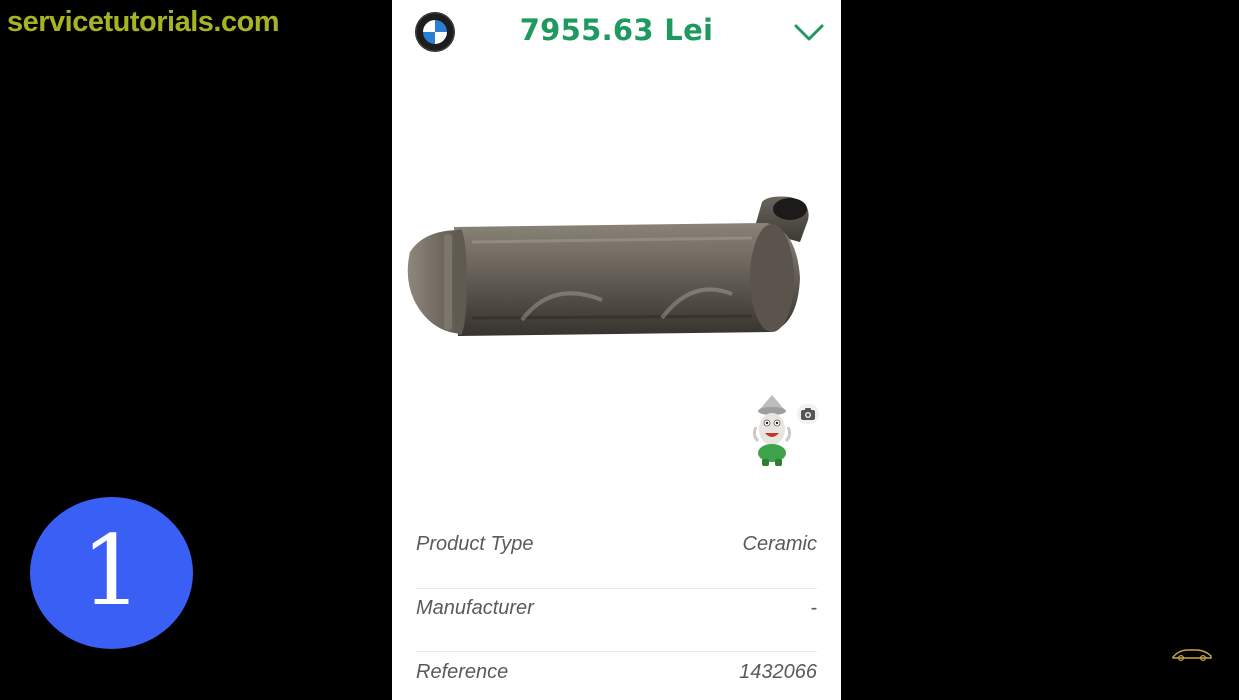  Describe the element at coordinates (1192, 655) in the screenshot. I see `car-logo-icon` at that location.